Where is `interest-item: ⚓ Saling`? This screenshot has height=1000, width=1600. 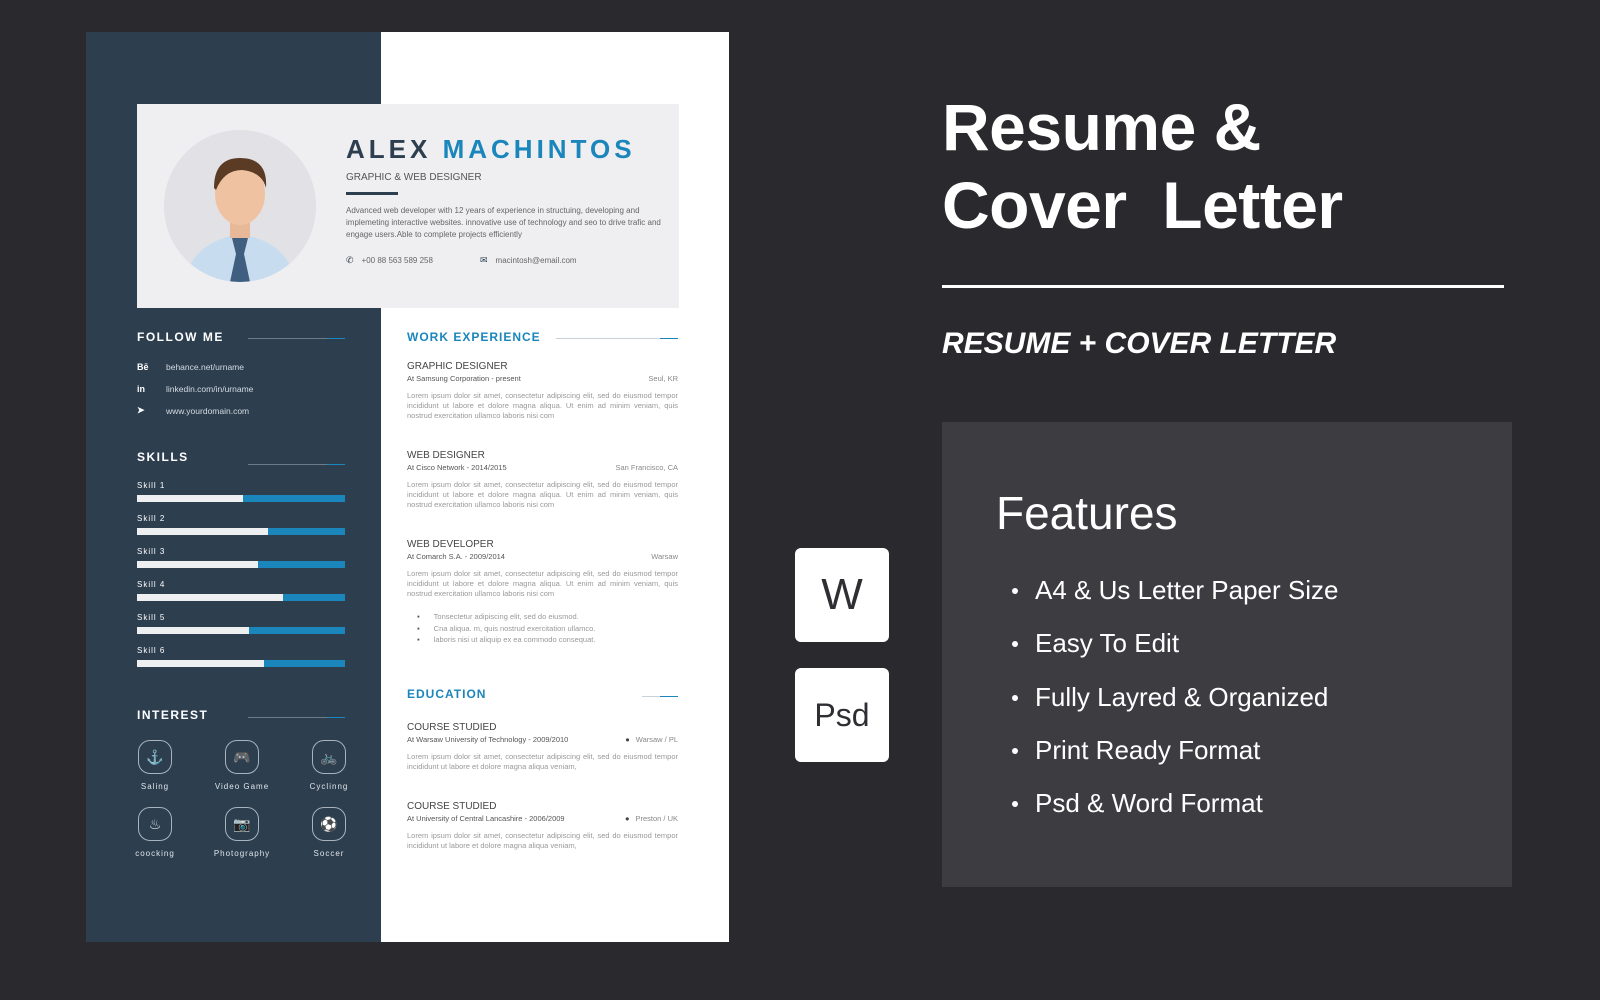 interest-item: ⚓ Saling is located at coordinates (155, 765).